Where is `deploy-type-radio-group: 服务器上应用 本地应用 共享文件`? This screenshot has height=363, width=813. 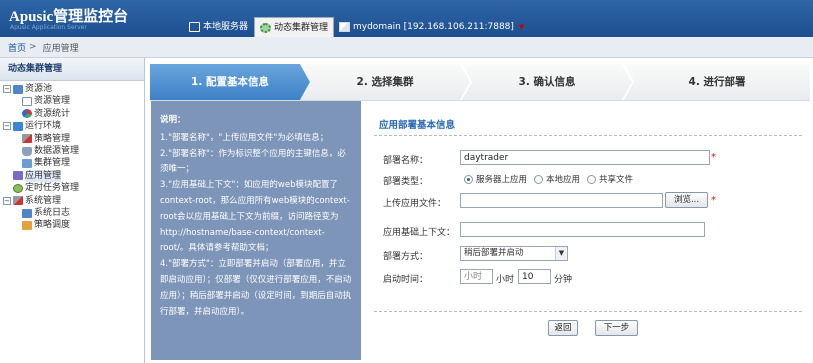 deploy-type-radio-group: 服务器上应用 本地应用 共享文件 is located at coordinates (552, 179).